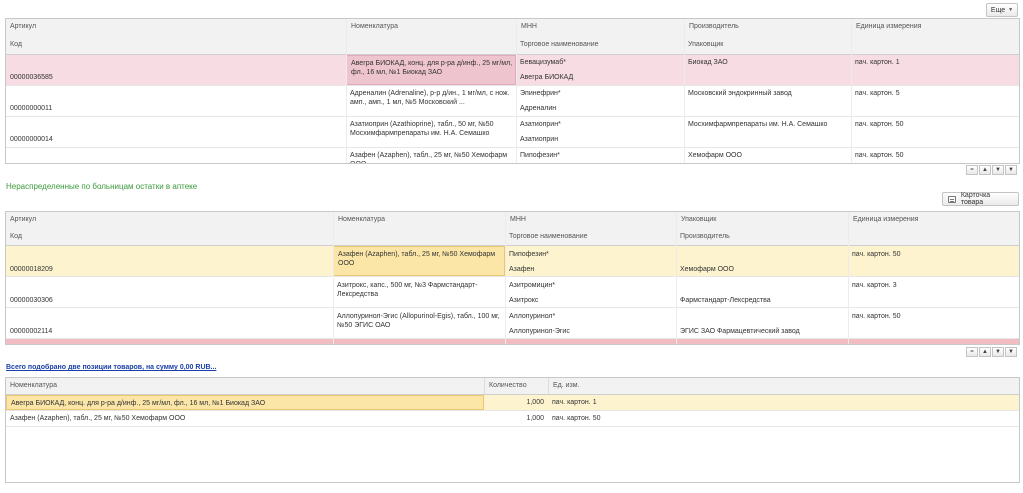  I want to click on top-strip, so click(511, 1).